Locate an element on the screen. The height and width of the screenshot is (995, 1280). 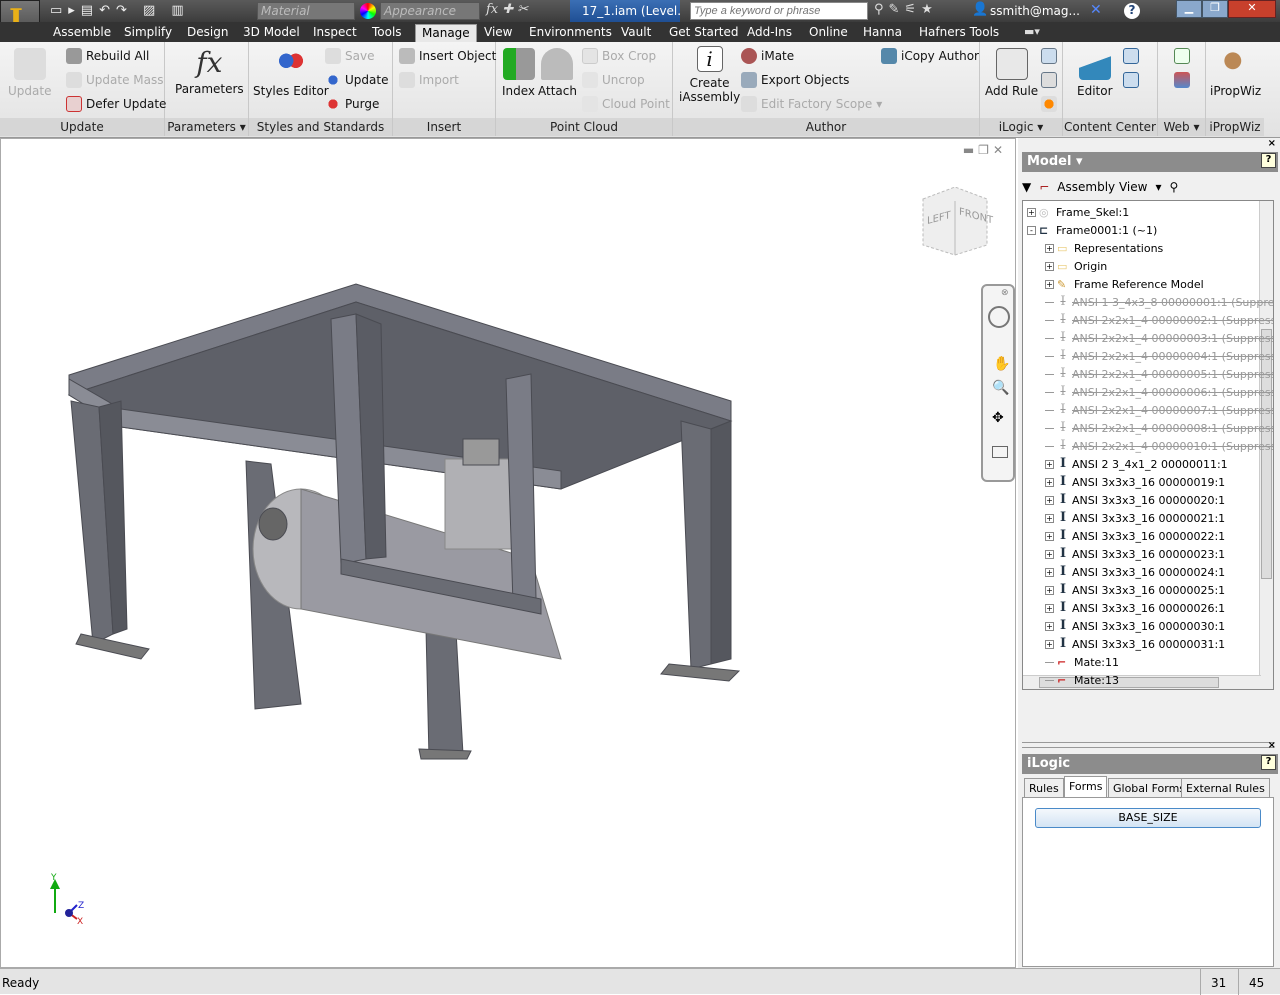
quick-access-icons: ▭▸▤↶↷ ▨ ▥ is located at coordinates (120, 10).